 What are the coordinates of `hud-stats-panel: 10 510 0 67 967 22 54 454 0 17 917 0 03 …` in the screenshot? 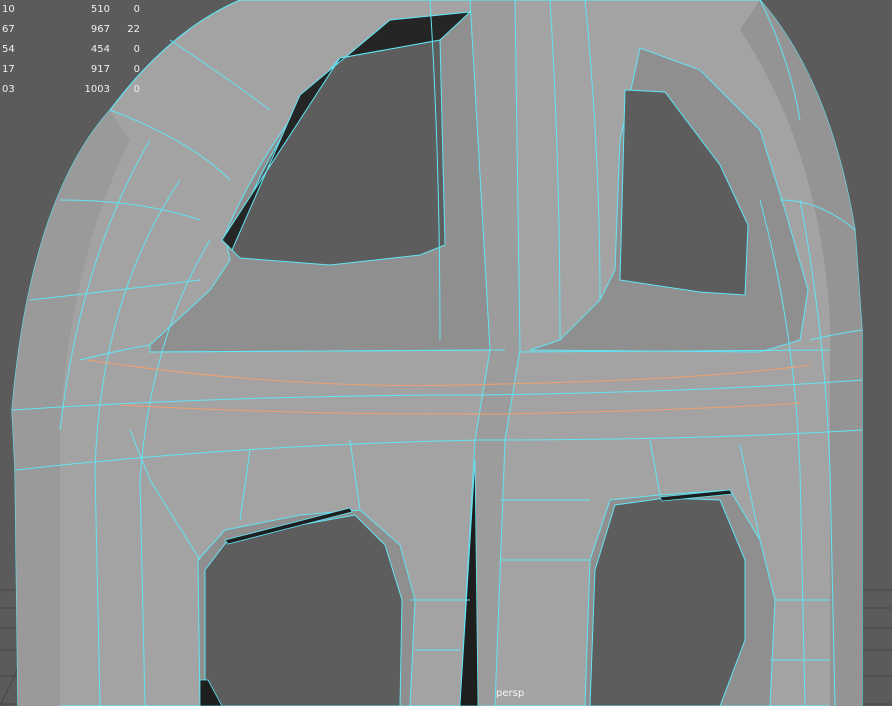 It's located at (75, 50).